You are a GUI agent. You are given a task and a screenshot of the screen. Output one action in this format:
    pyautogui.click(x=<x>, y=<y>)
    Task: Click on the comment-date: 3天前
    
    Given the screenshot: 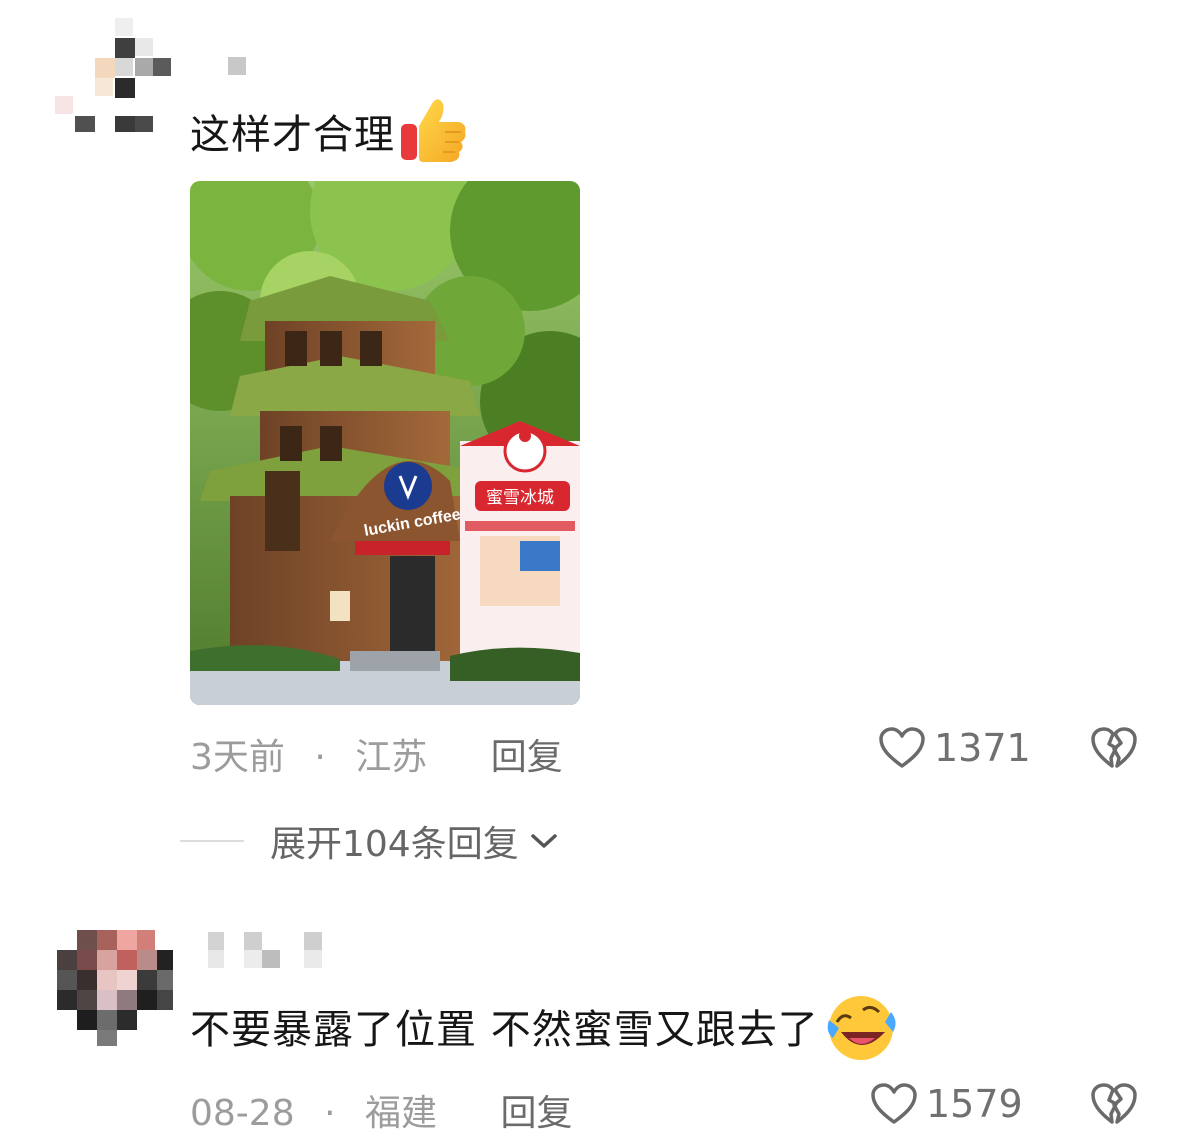 What is the action you would take?
    pyautogui.click(x=237, y=757)
    